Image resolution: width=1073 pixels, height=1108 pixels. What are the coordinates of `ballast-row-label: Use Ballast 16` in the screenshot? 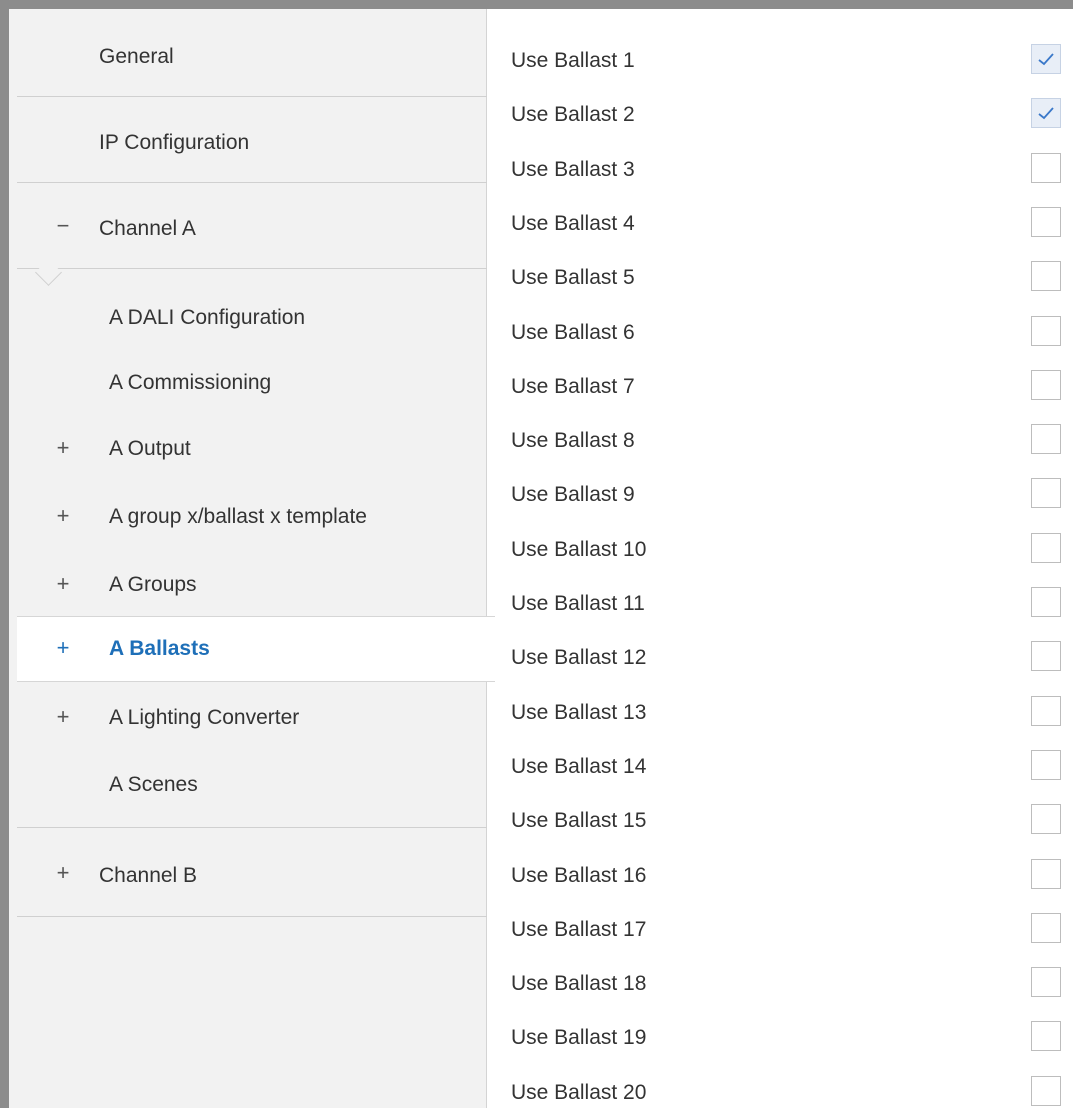 It's located at (579, 875).